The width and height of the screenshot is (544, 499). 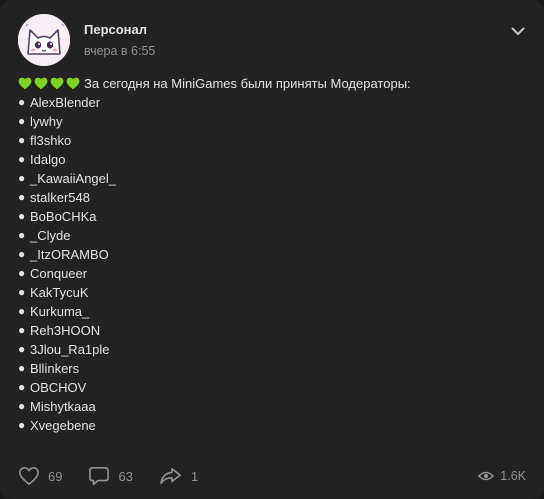 I want to click on moderator-name: 3Jlou_Ra1ple, so click(x=70, y=349).